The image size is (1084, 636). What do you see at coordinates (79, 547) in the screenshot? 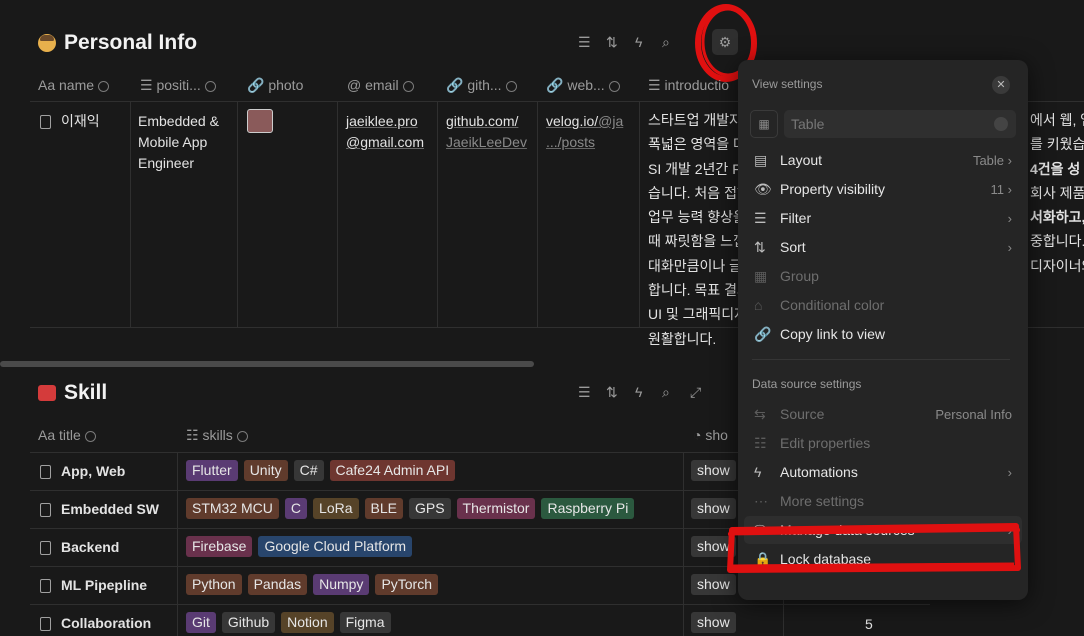
I see `skill-row-title: Backend` at bounding box center [79, 547].